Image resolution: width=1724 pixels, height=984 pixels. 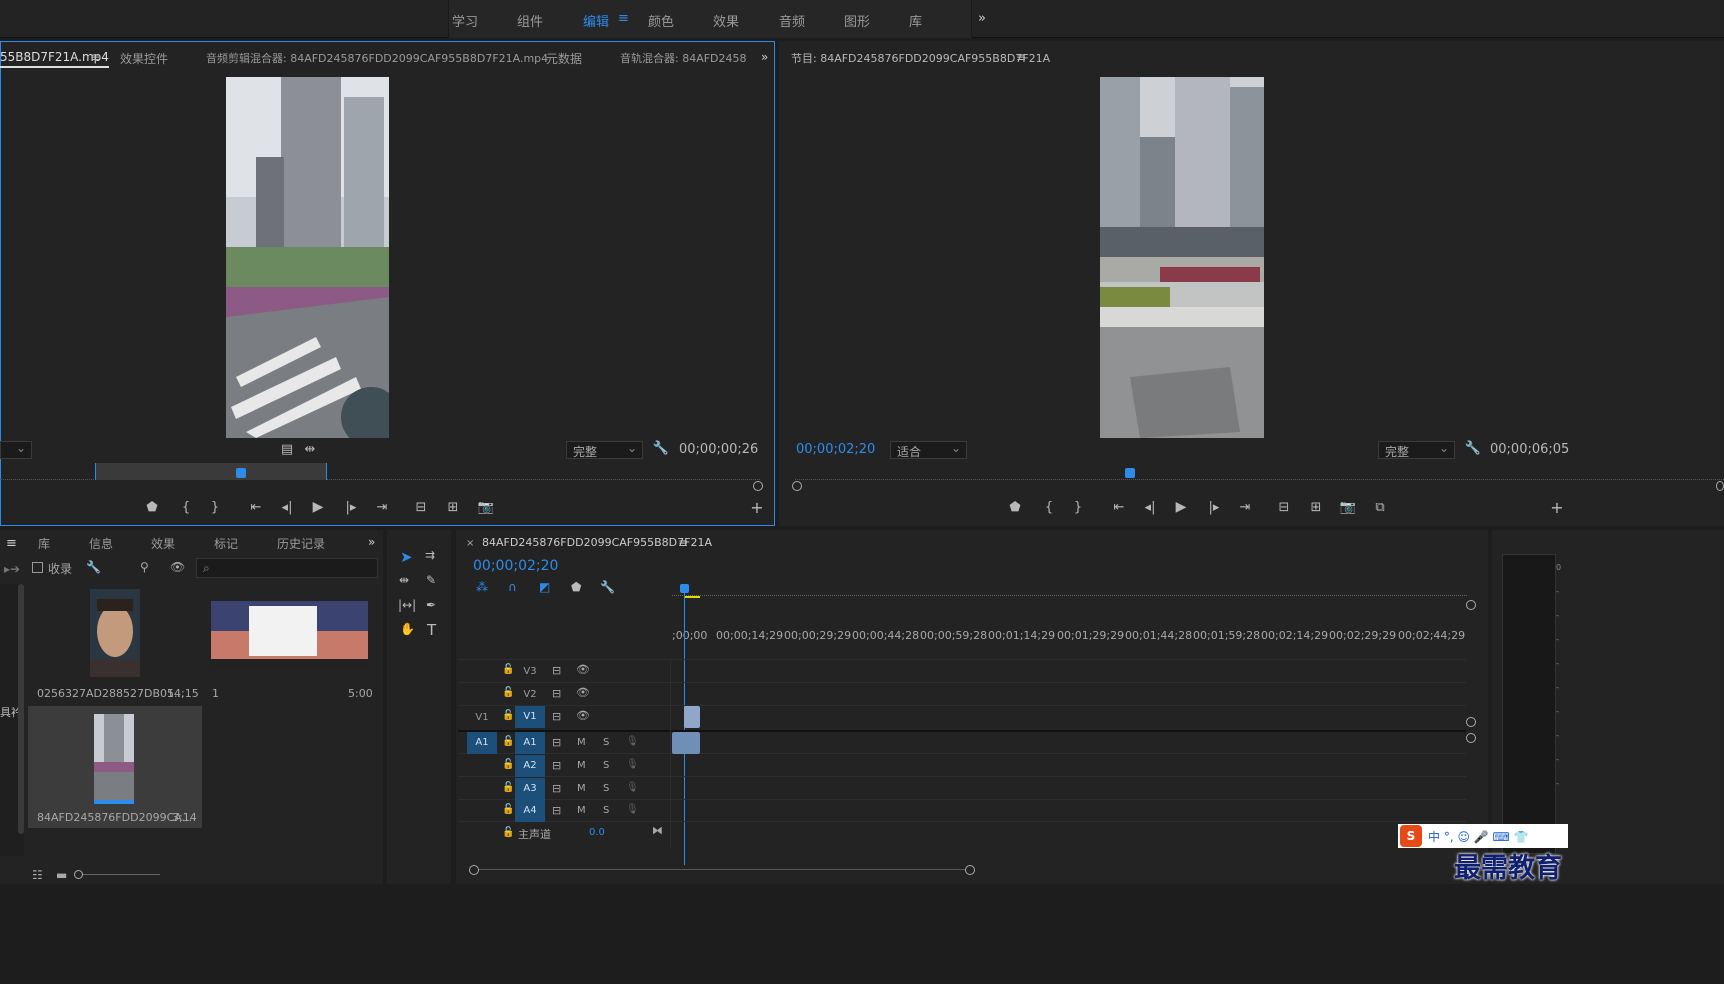 What do you see at coordinates (241, 473) in the screenshot?
I see `source-playhead` at bounding box center [241, 473].